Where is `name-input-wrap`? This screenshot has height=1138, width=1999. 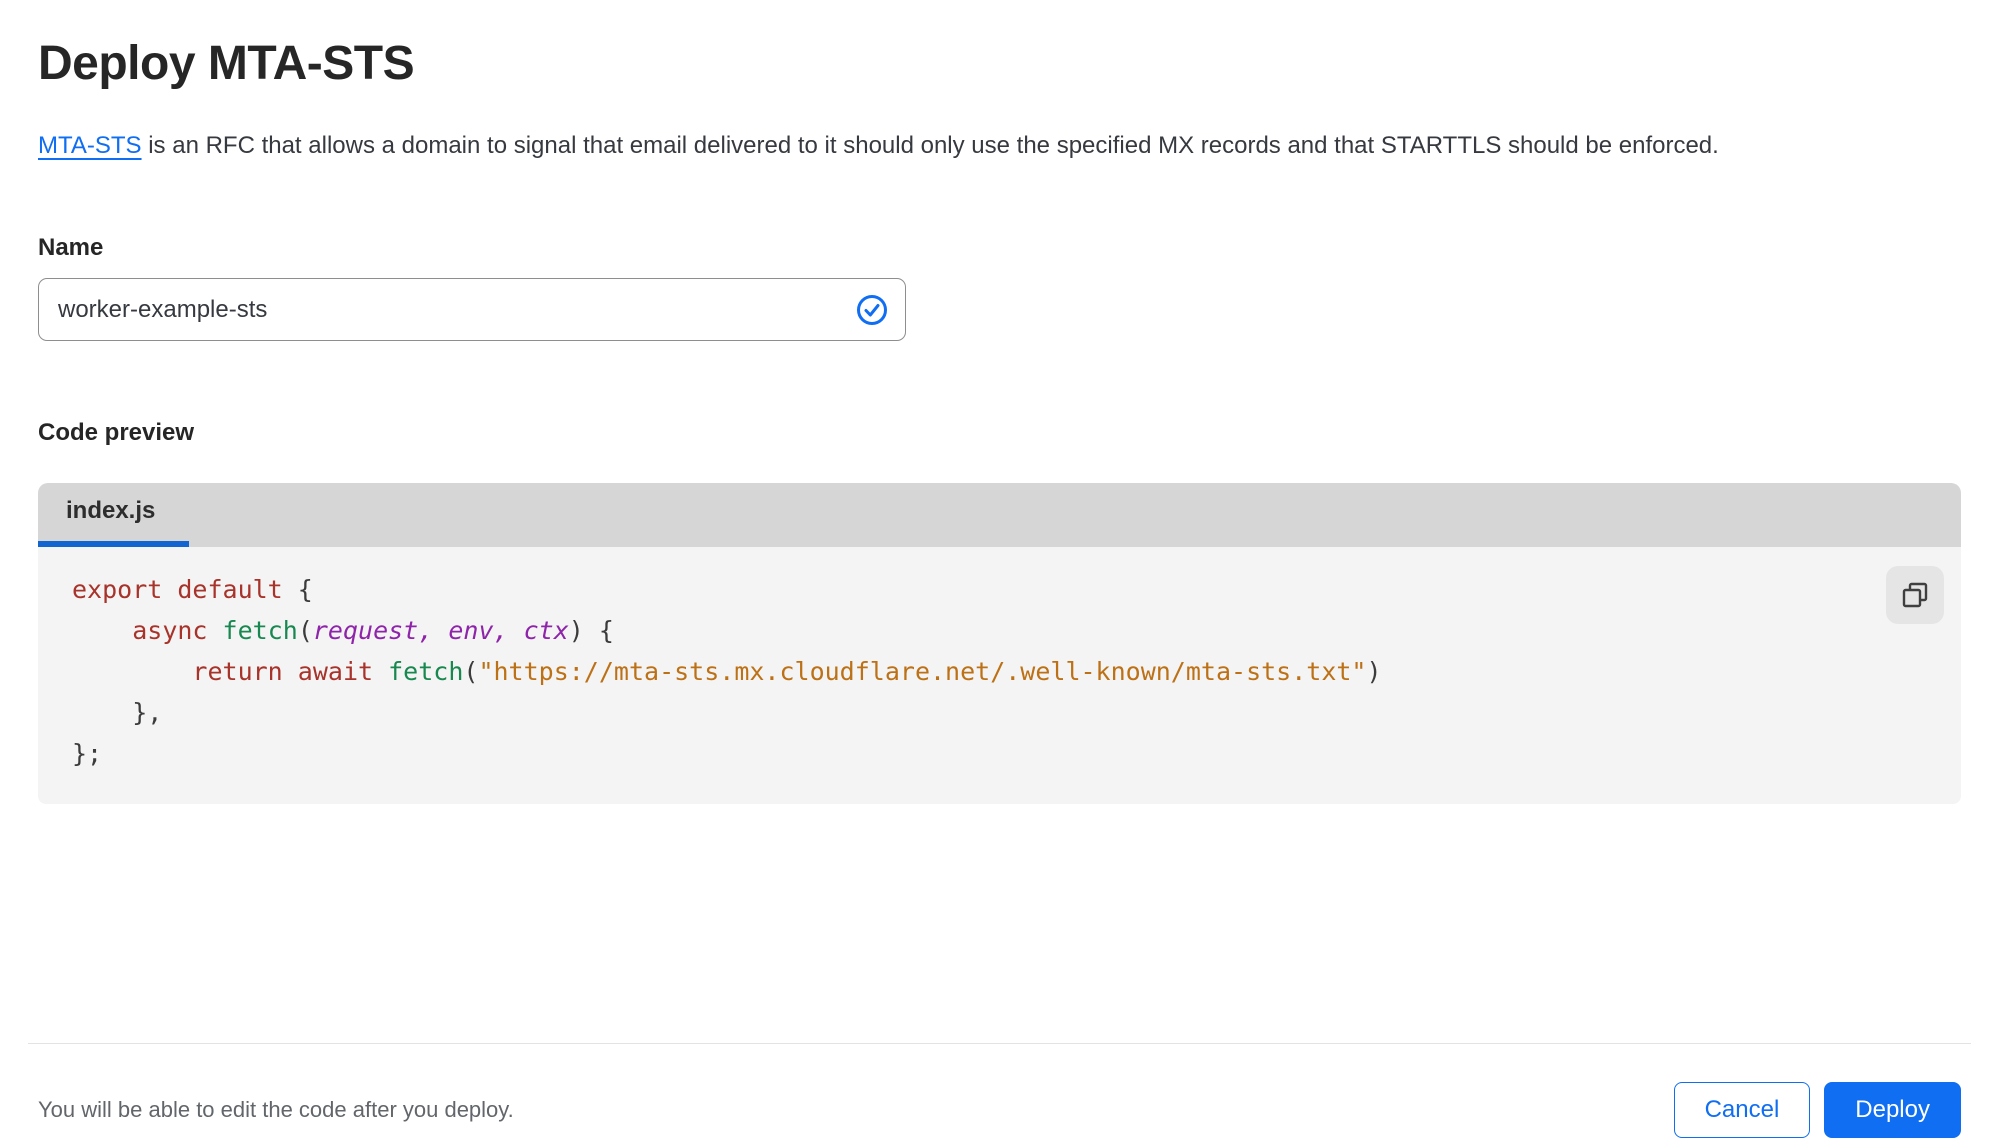
name-input-wrap is located at coordinates (472, 309).